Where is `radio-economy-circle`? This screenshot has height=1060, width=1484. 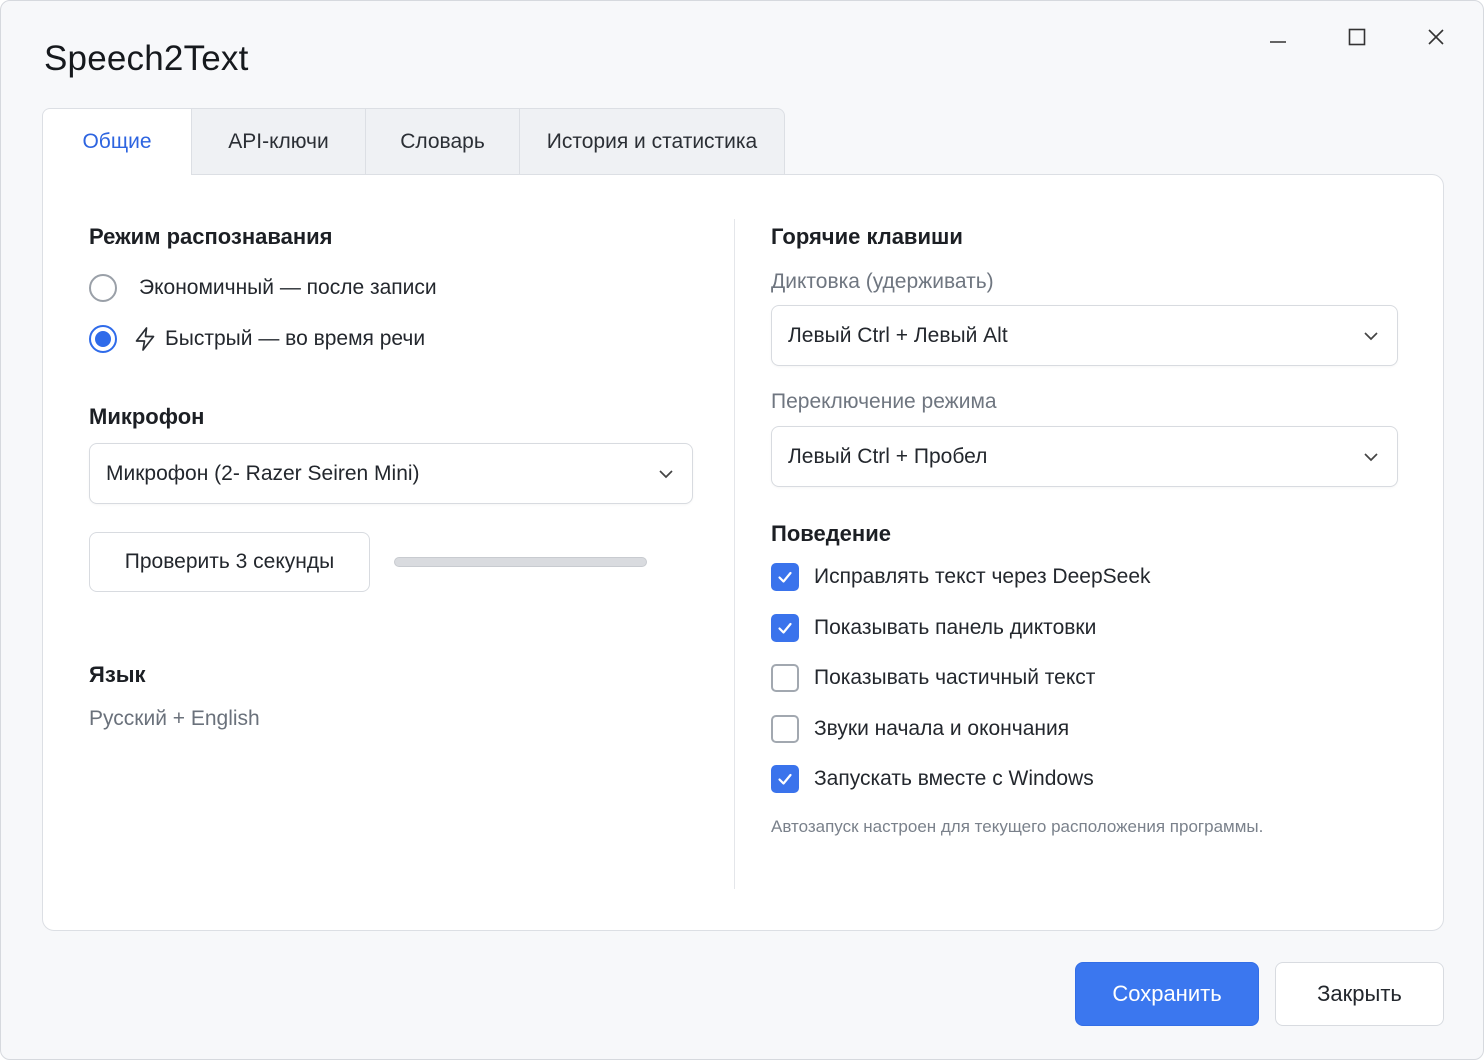
radio-economy-circle is located at coordinates (103, 288).